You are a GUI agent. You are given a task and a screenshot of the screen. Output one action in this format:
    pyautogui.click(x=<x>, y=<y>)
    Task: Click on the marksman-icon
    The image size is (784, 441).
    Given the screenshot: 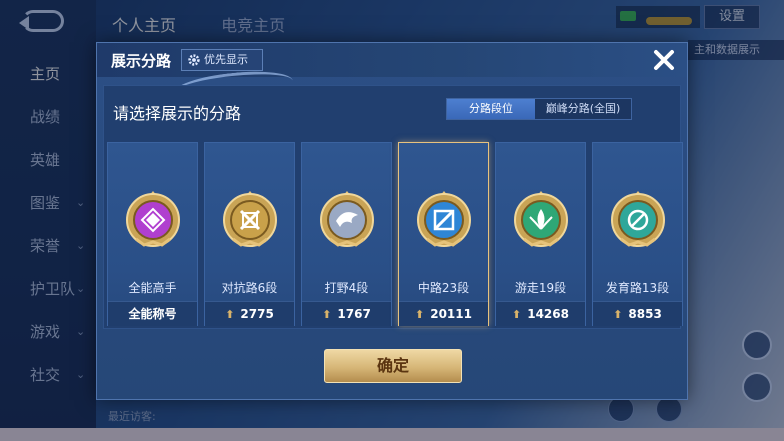 What is the action you would take?
    pyautogui.click(x=638, y=220)
    